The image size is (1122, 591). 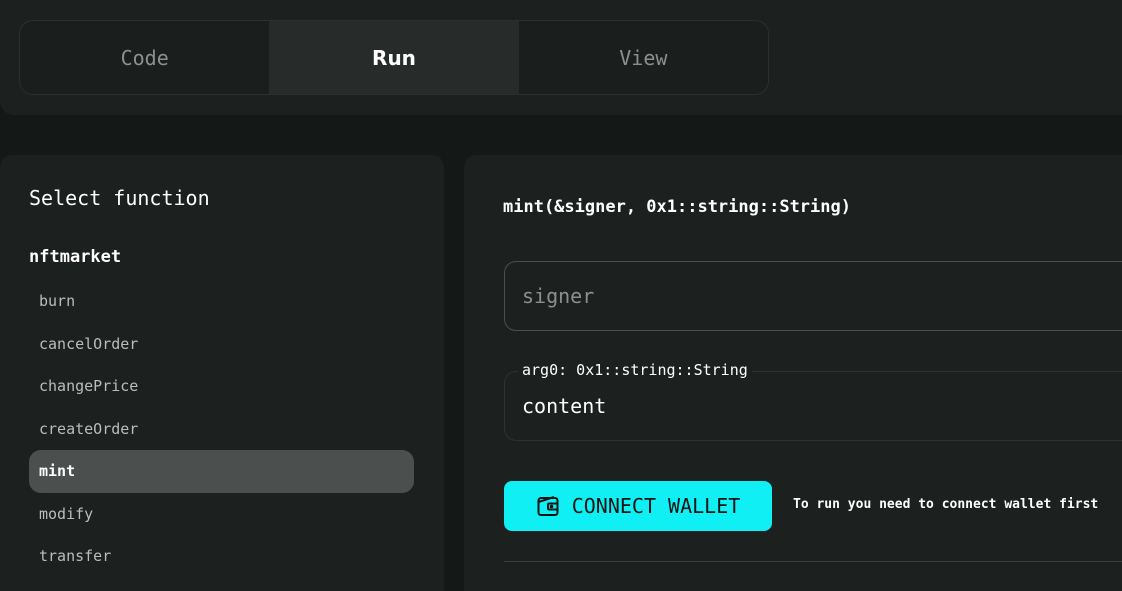 What do you see at coordinates (75, 257) in the screenshot?
I see `module-name: nftmarket` at bounding box center [75, 257].